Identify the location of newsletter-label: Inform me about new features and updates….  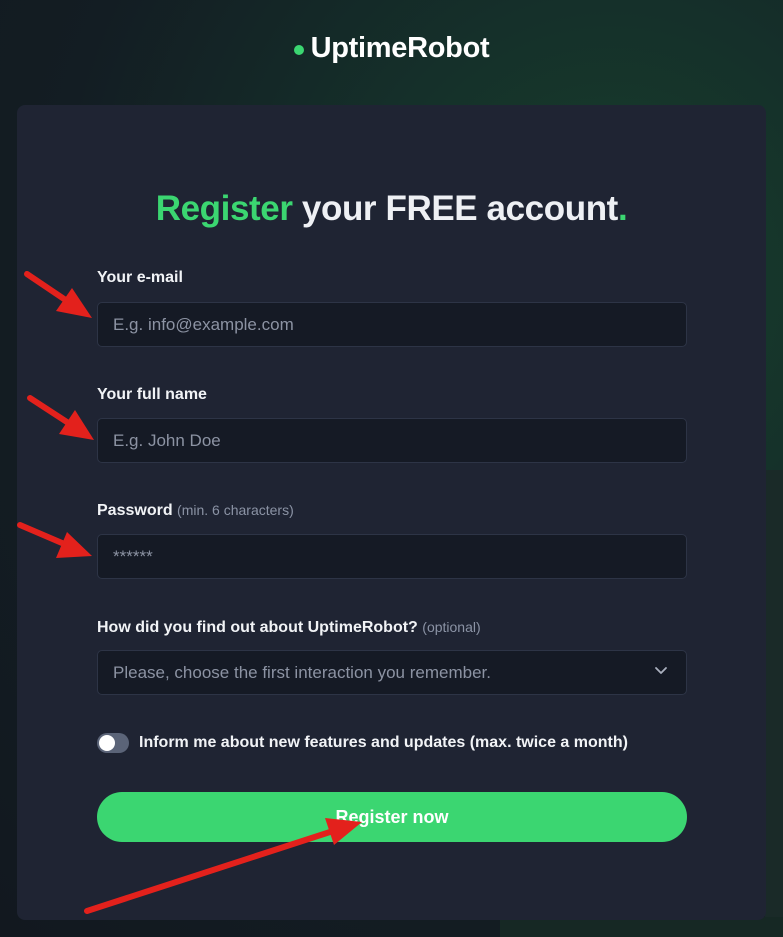
(383, 743).